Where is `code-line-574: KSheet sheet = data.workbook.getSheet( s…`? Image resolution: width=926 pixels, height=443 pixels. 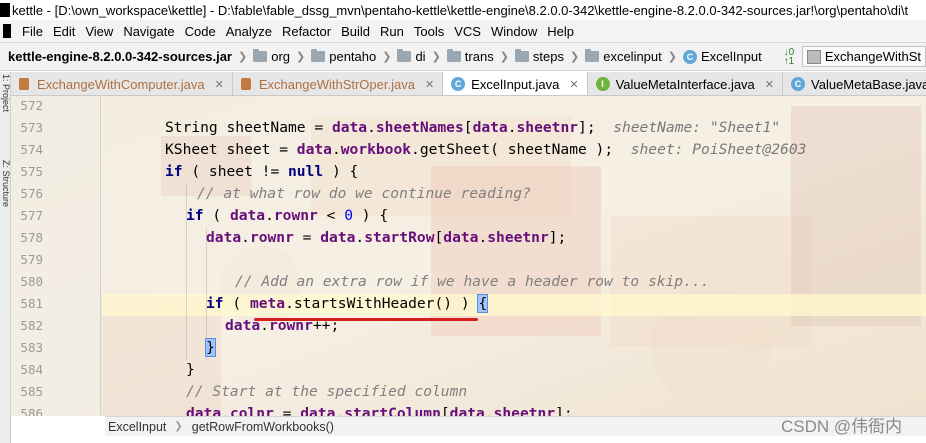
code-line-574: KSheet sheet = data.workbook.getSheet( s… is located at coordinates (486, 149).